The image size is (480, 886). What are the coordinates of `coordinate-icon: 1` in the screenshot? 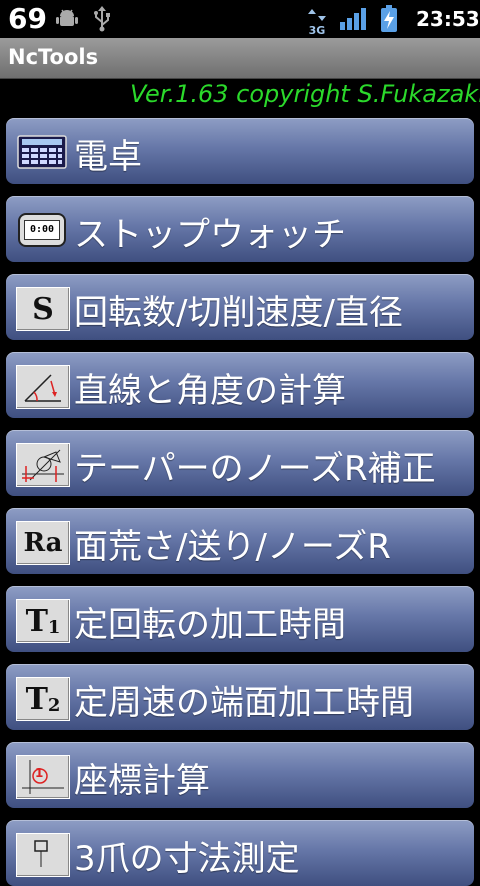 It's located at (43, 777).